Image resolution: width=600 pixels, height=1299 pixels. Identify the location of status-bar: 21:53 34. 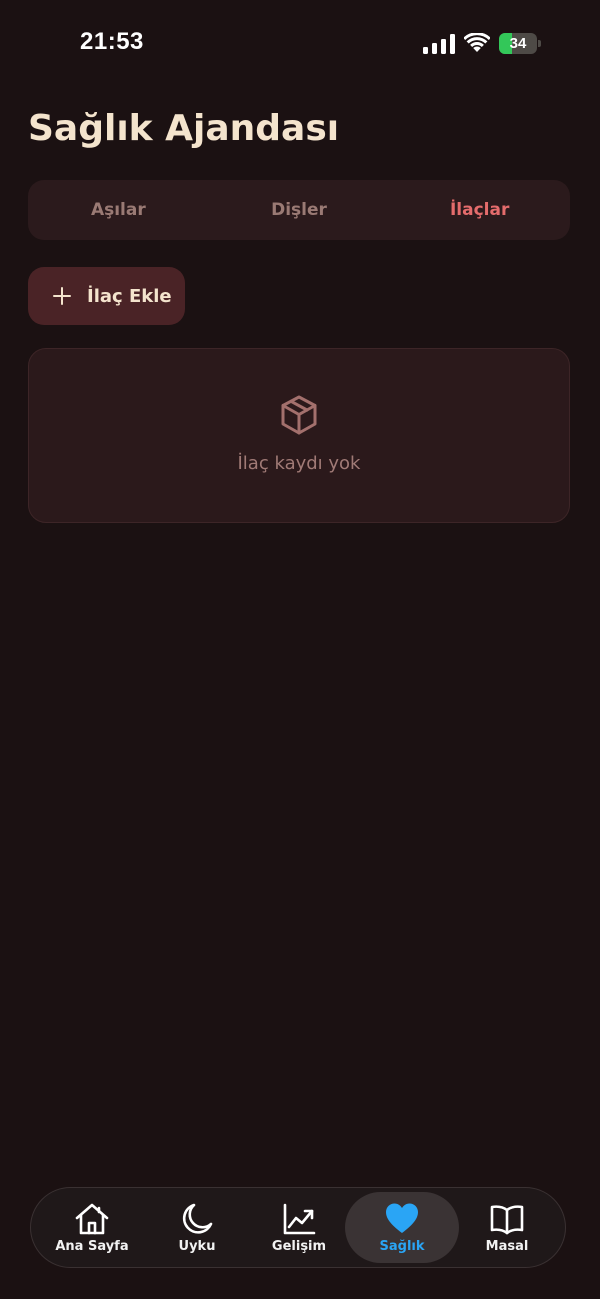
(300, 45).